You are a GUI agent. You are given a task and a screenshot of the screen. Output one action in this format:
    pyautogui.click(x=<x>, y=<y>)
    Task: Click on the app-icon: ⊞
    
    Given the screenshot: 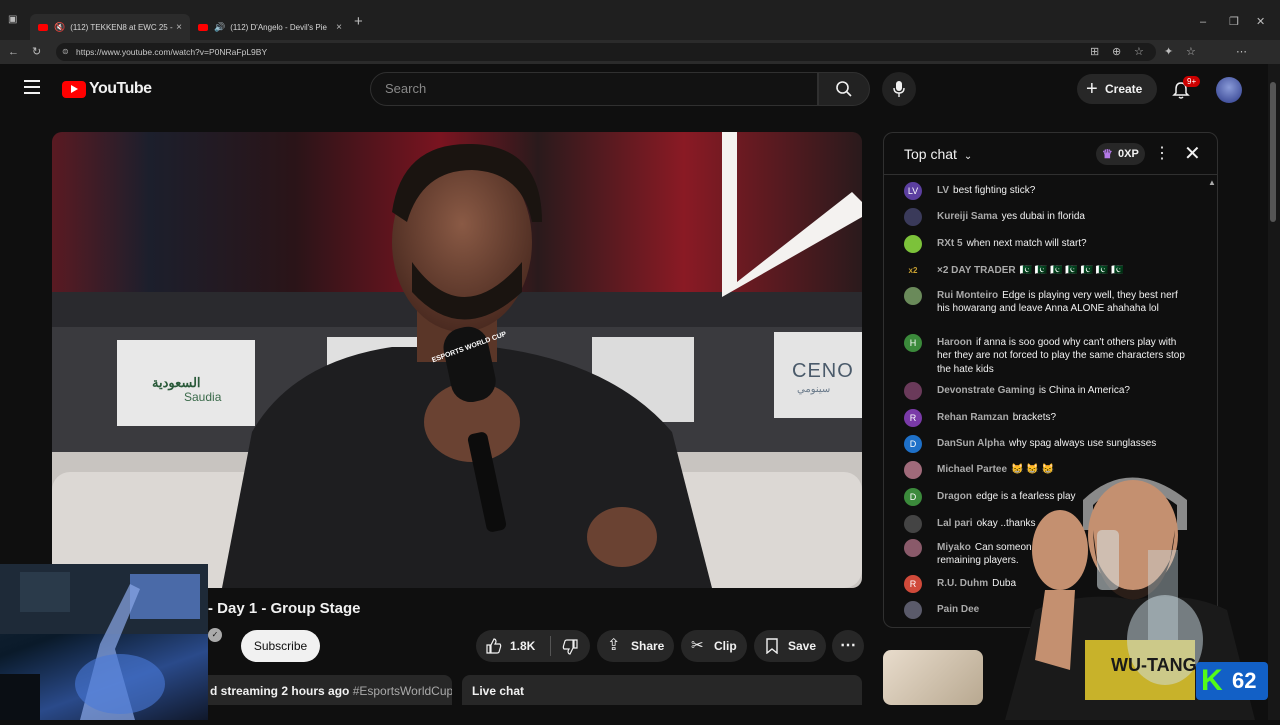 What is the action you would take?
    pyautogui.click(x=1094, y=52)
    